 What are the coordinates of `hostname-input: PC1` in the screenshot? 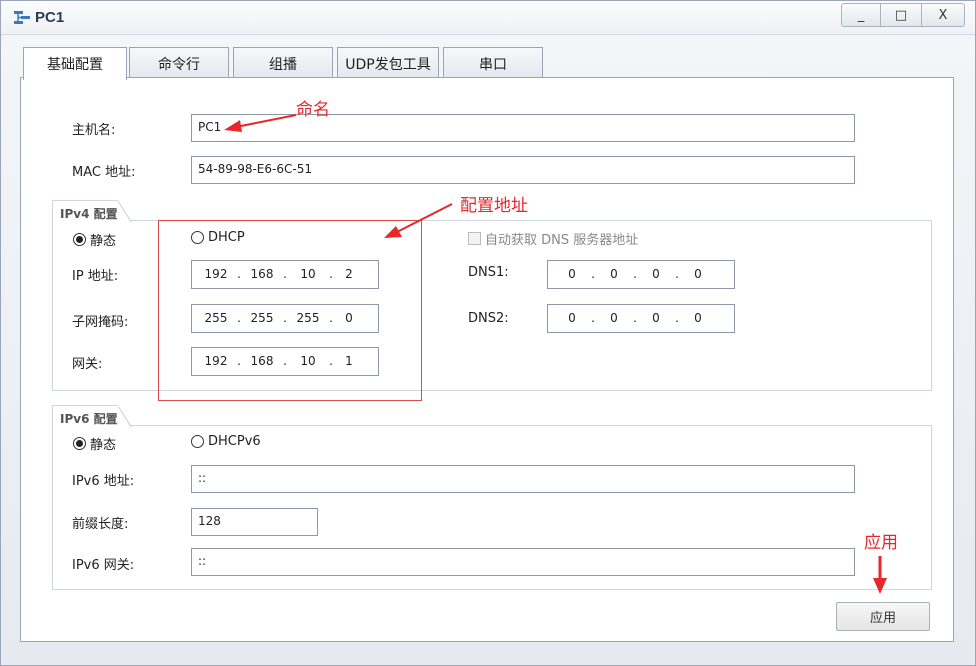 It's located at (523, 128).